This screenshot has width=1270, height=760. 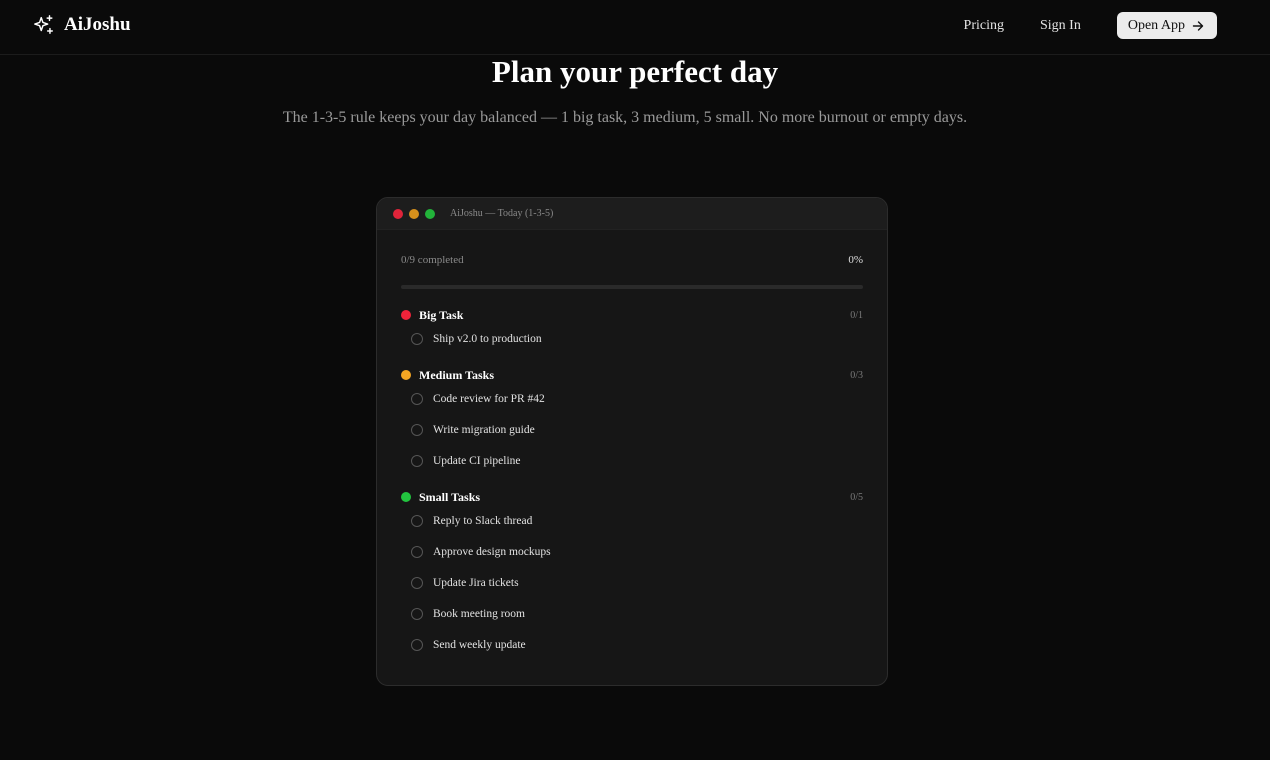 What do you see at coordinates (632, 338) in the screenshot?
I see `task-item: Ship v2.0 to production` at bounding box center [632, 338].